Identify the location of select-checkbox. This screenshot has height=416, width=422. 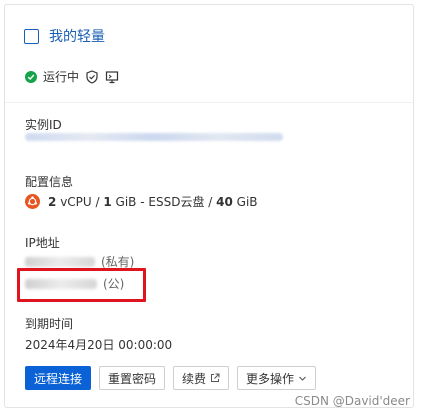
(31, 36).